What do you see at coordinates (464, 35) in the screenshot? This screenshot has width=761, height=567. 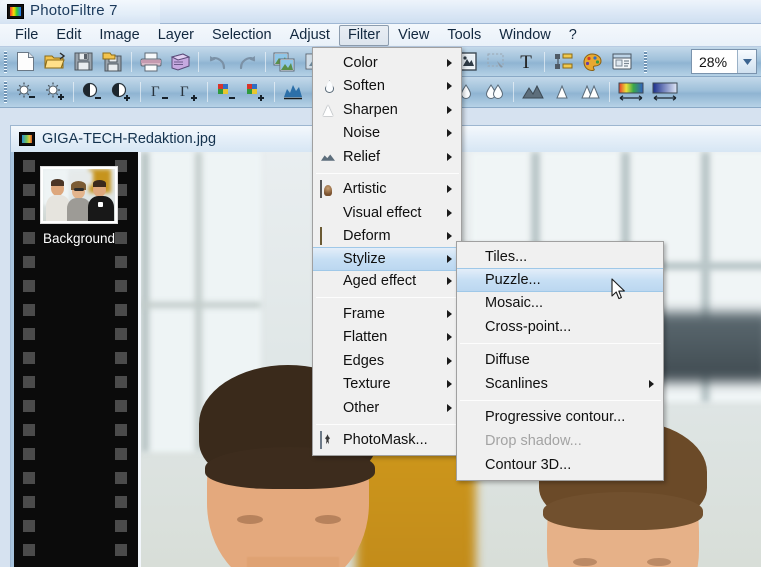 I see `menu-tools: Tools` at bounding box center [464, 35].